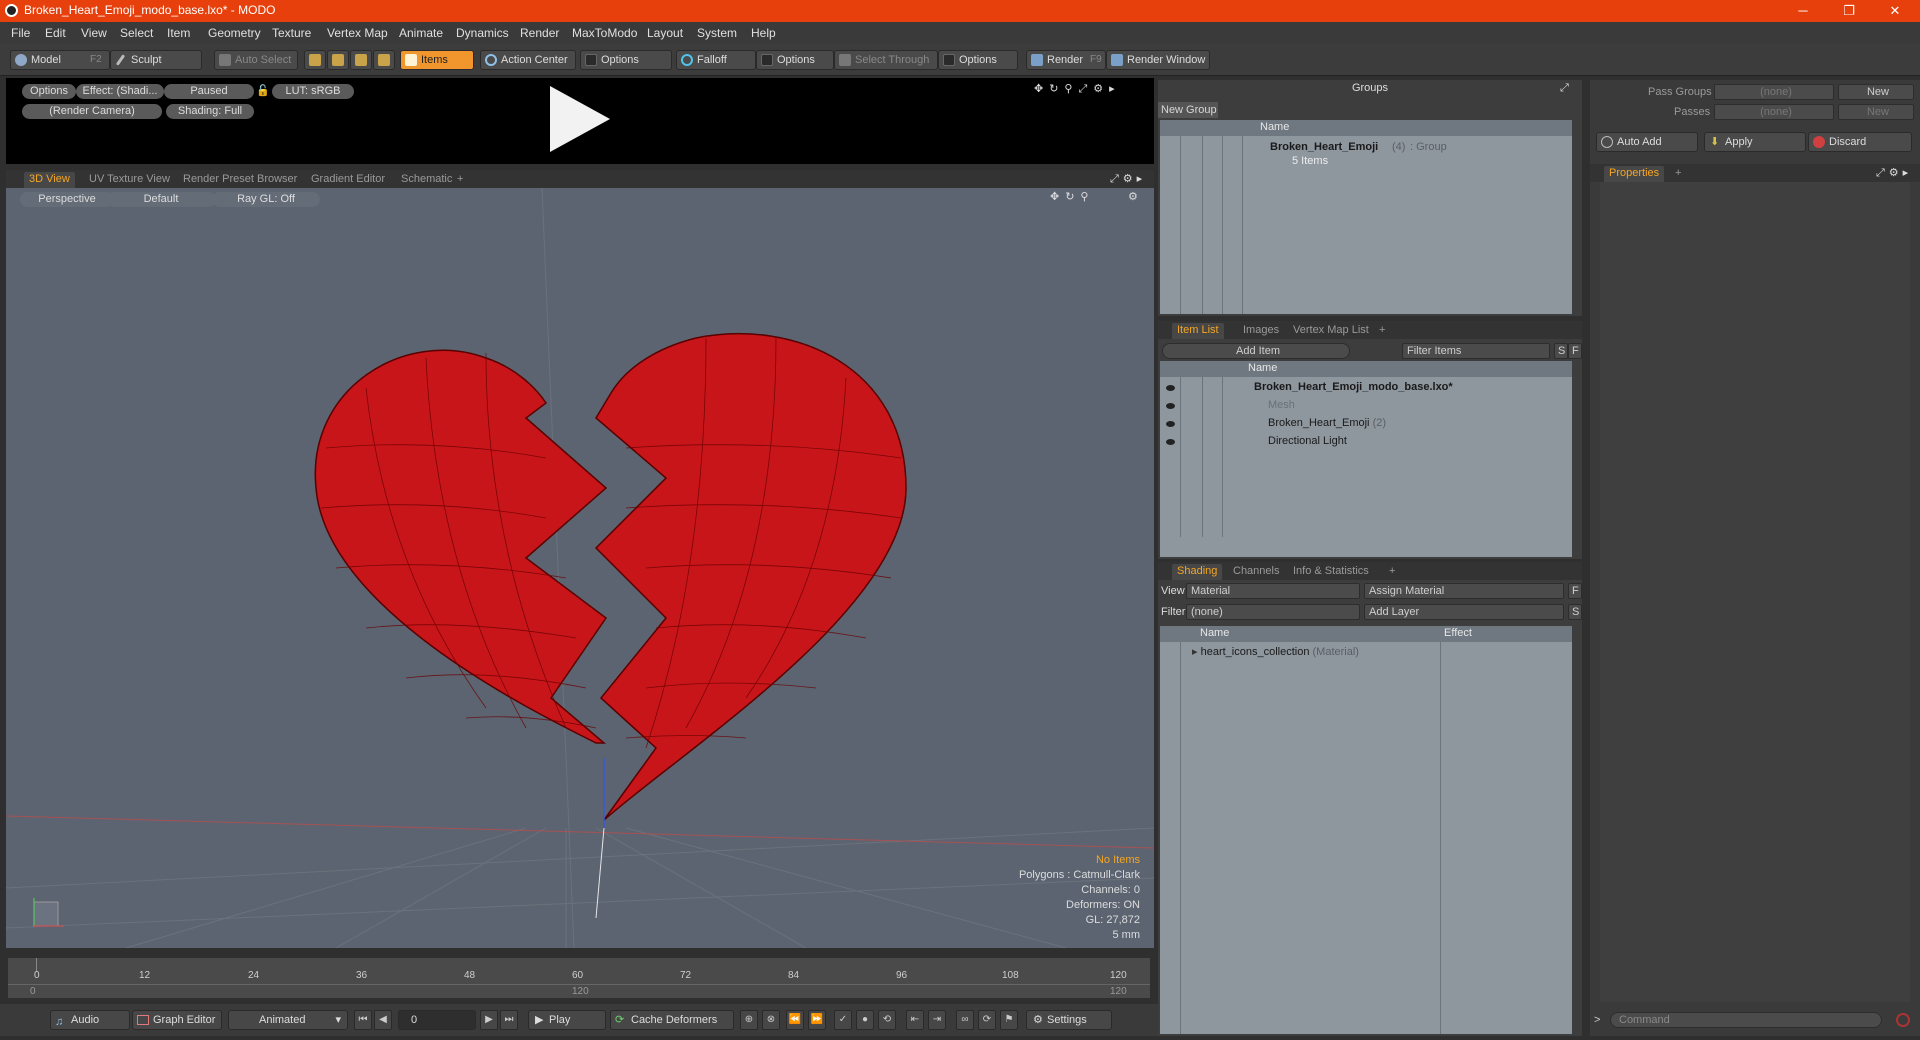 The width and height of the screenshot is (1920, 1040). I want to click on viewport-panel-icons: ⤢⚙▸, so click(1128, 179).